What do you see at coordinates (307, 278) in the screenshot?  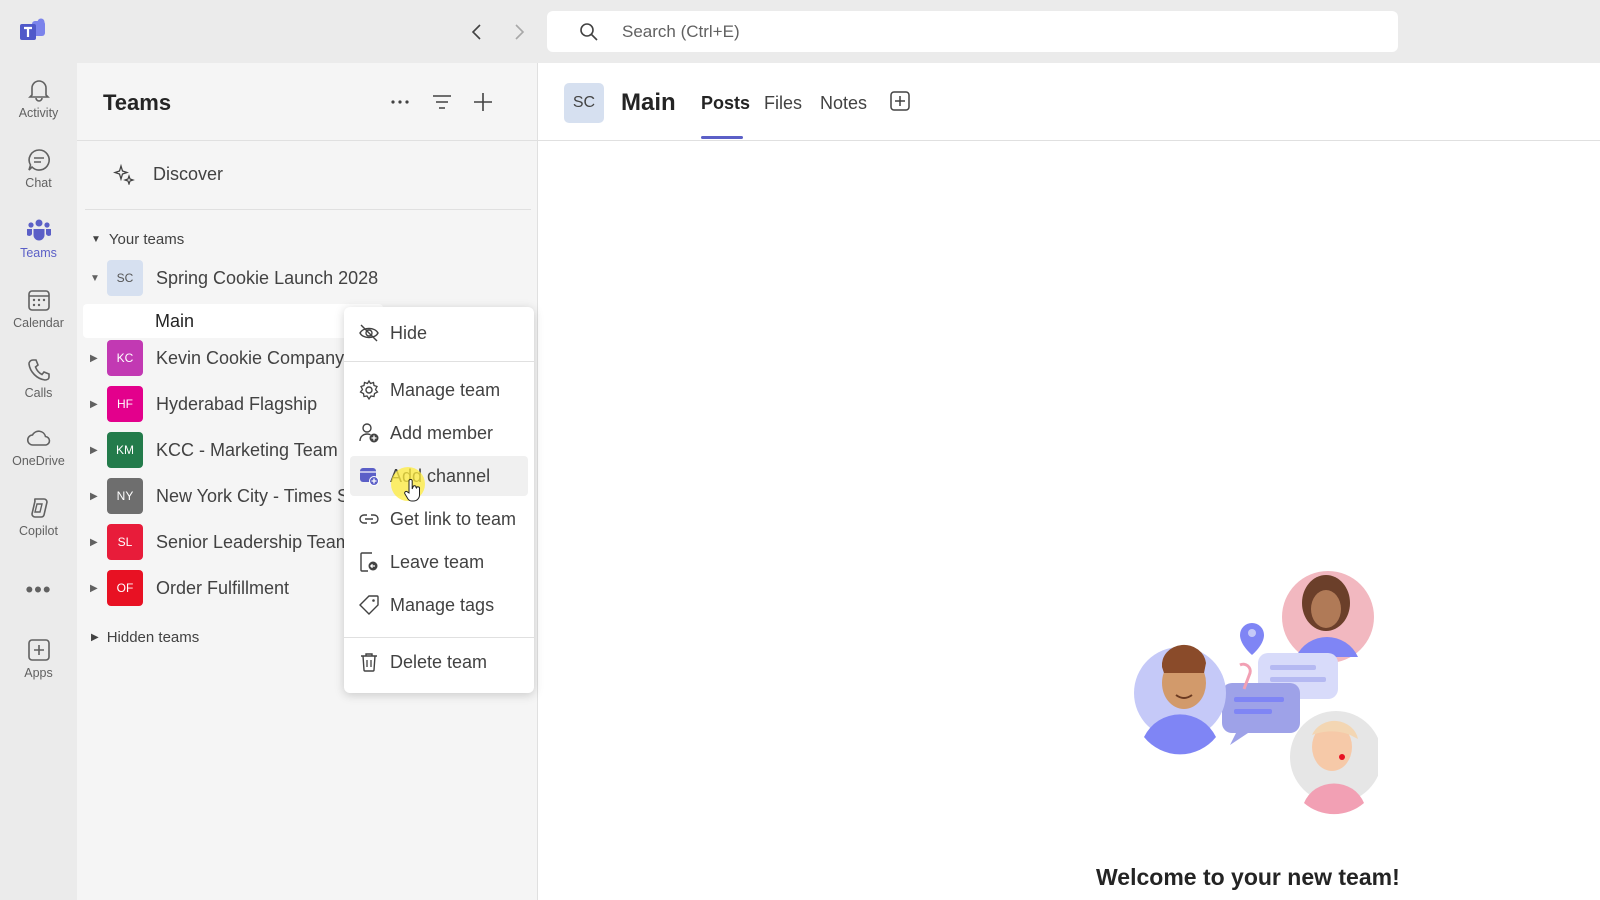 I see `team-row-spring-cookie: ▼ SC Spring Cookie Launch 2028` at bounding box center [307, 278].